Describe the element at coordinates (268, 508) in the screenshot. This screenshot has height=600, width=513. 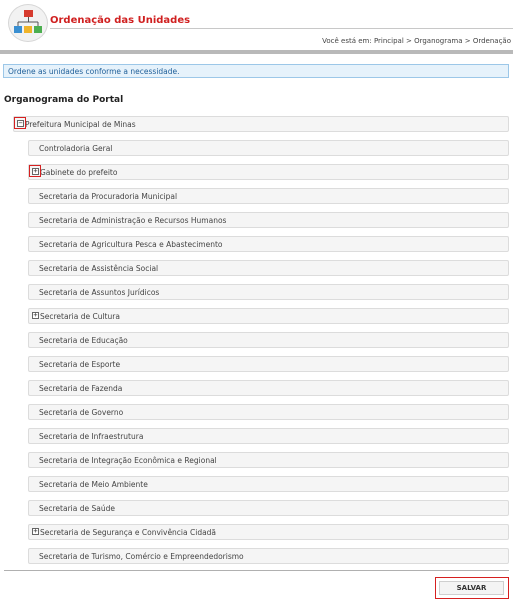
I see `tree-item: Secretaria de Saúde` at that location.